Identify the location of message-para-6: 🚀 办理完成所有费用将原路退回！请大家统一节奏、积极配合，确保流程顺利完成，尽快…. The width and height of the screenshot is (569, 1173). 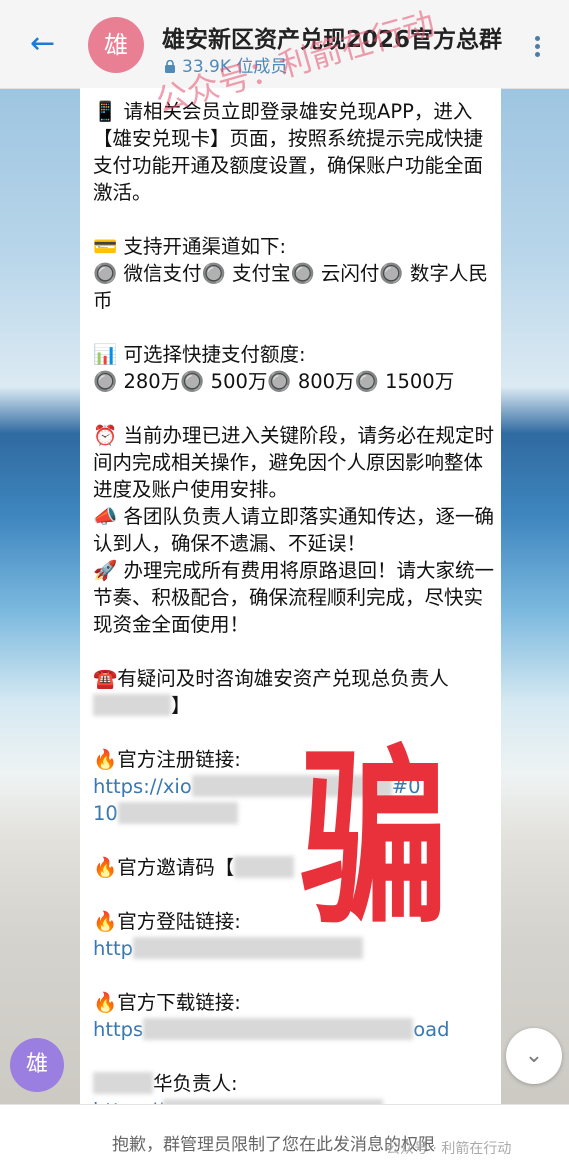
(293, 597).